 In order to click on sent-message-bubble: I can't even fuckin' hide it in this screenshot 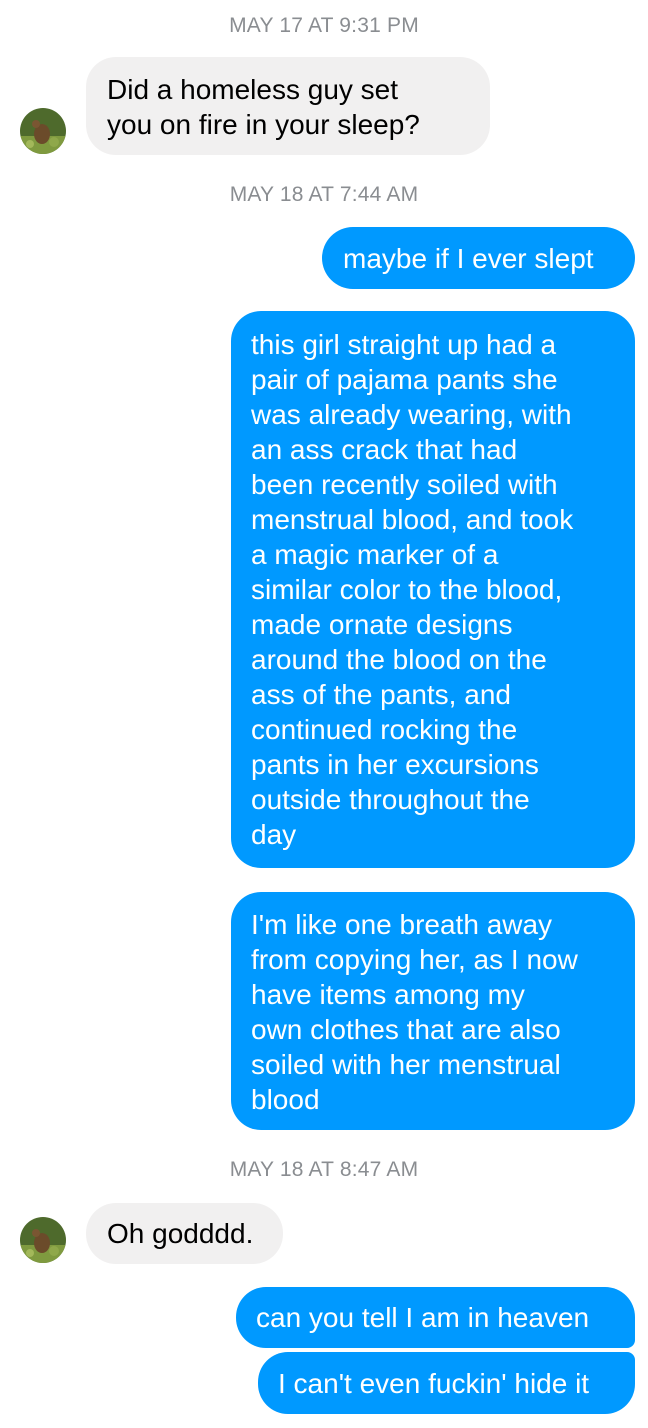, I will do `click(446, 1383)`.